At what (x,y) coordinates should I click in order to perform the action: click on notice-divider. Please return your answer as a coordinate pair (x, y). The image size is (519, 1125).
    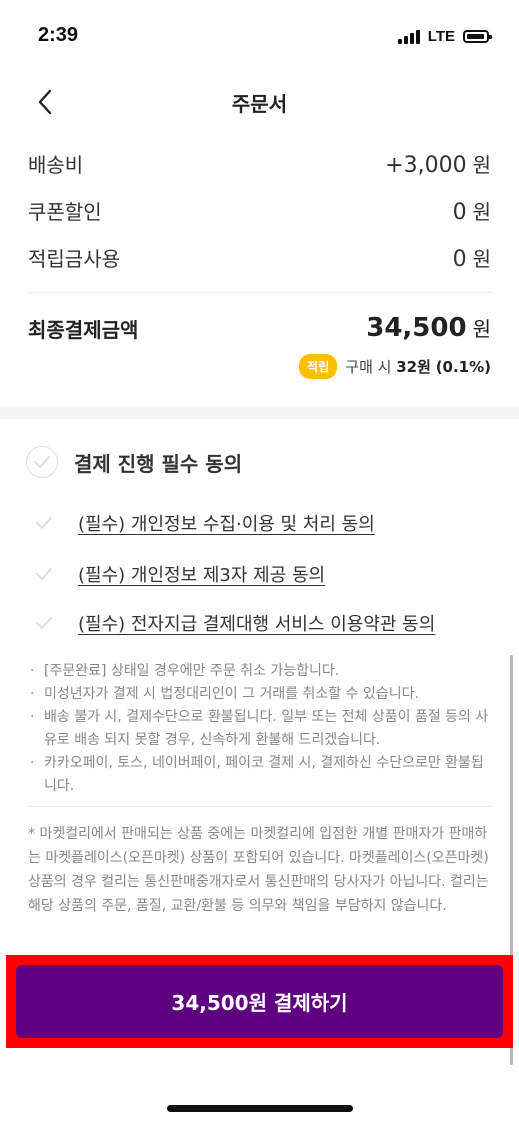
    Looking at the image, I should click on (259, 806).